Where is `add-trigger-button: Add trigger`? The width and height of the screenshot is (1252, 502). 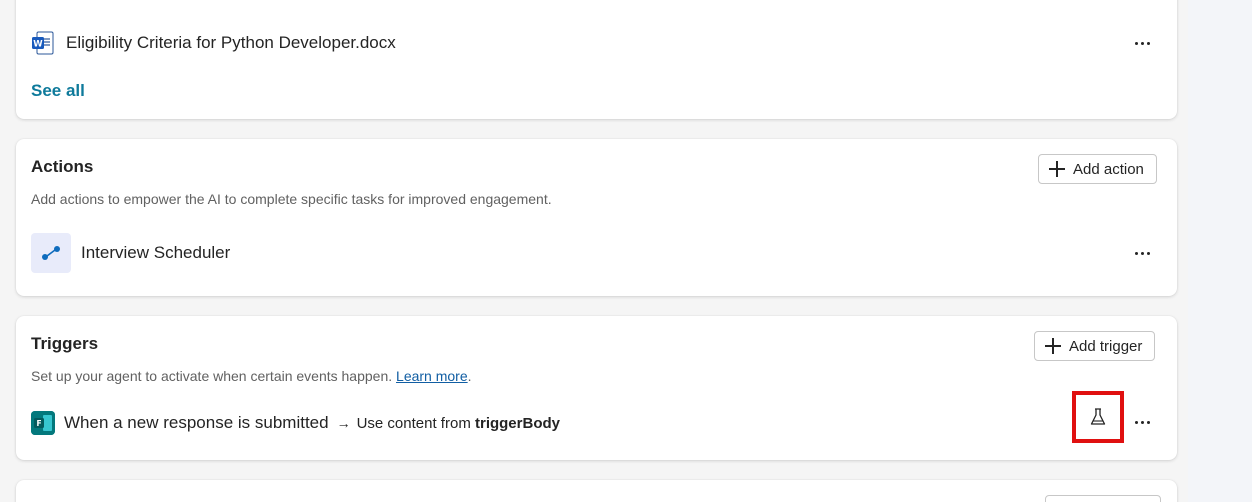
add-trigger-button: Add trigger is located at coordinates (1095, 346).